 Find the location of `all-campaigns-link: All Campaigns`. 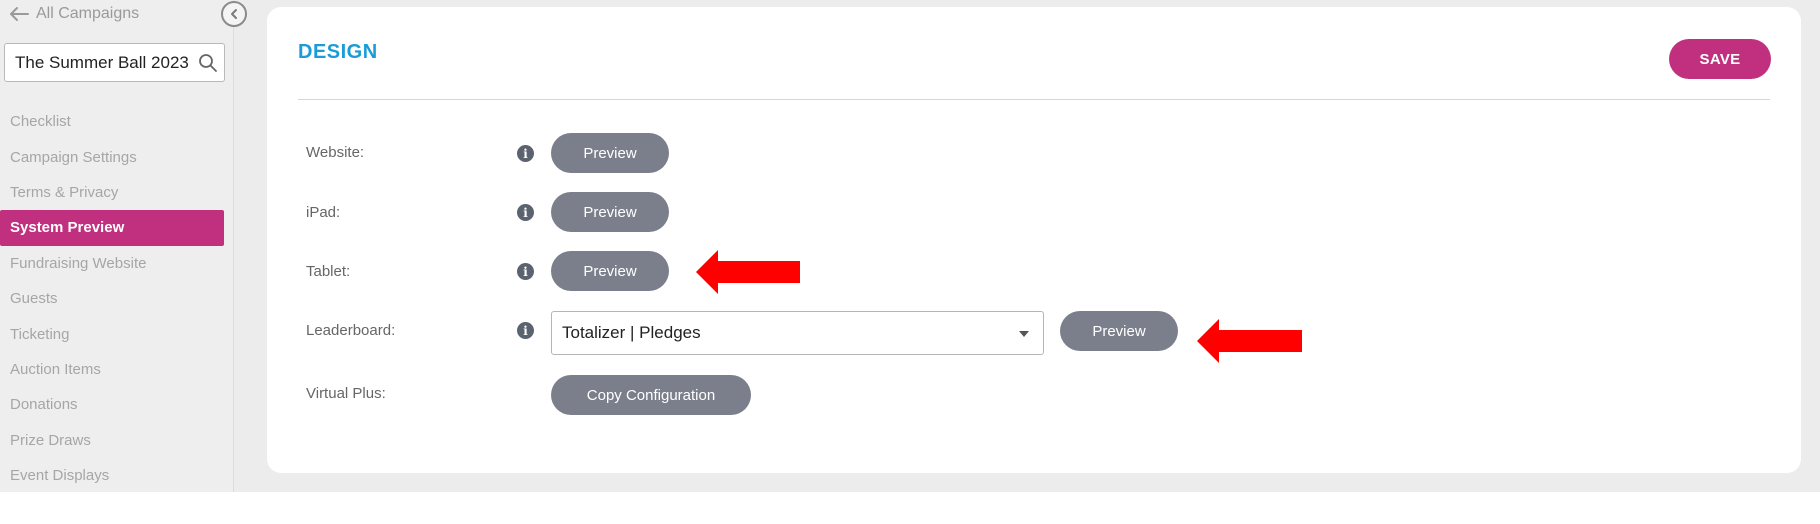

all-campaigns-link: All Campaigns is located at coordinates (73, 14).